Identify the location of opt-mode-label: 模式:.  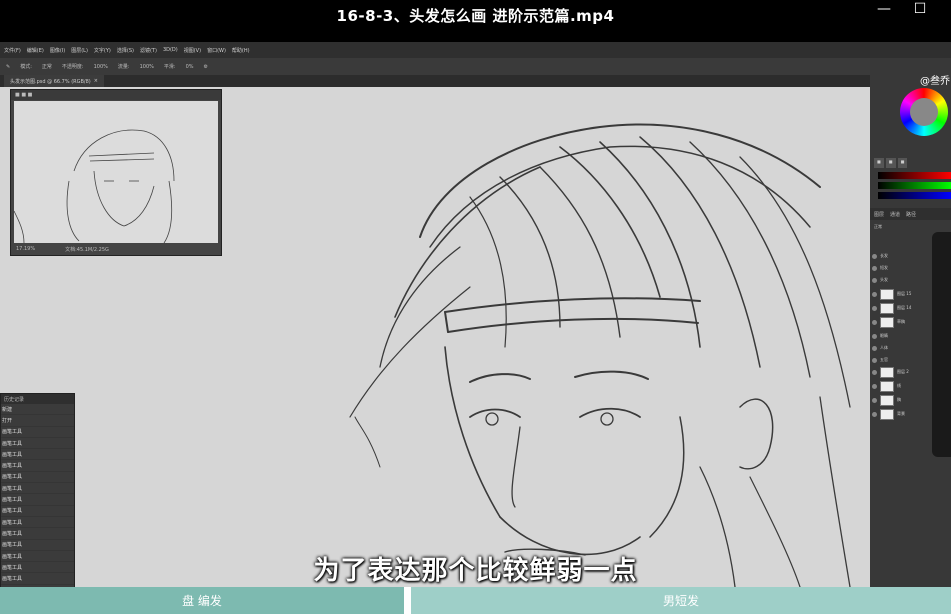
(26, 67).